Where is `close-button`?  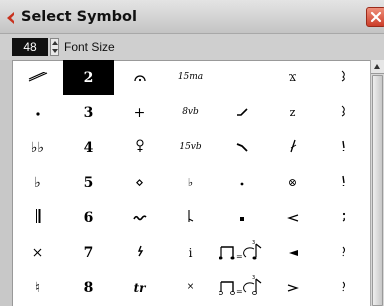 close-button is located at coordinates (375, 17).